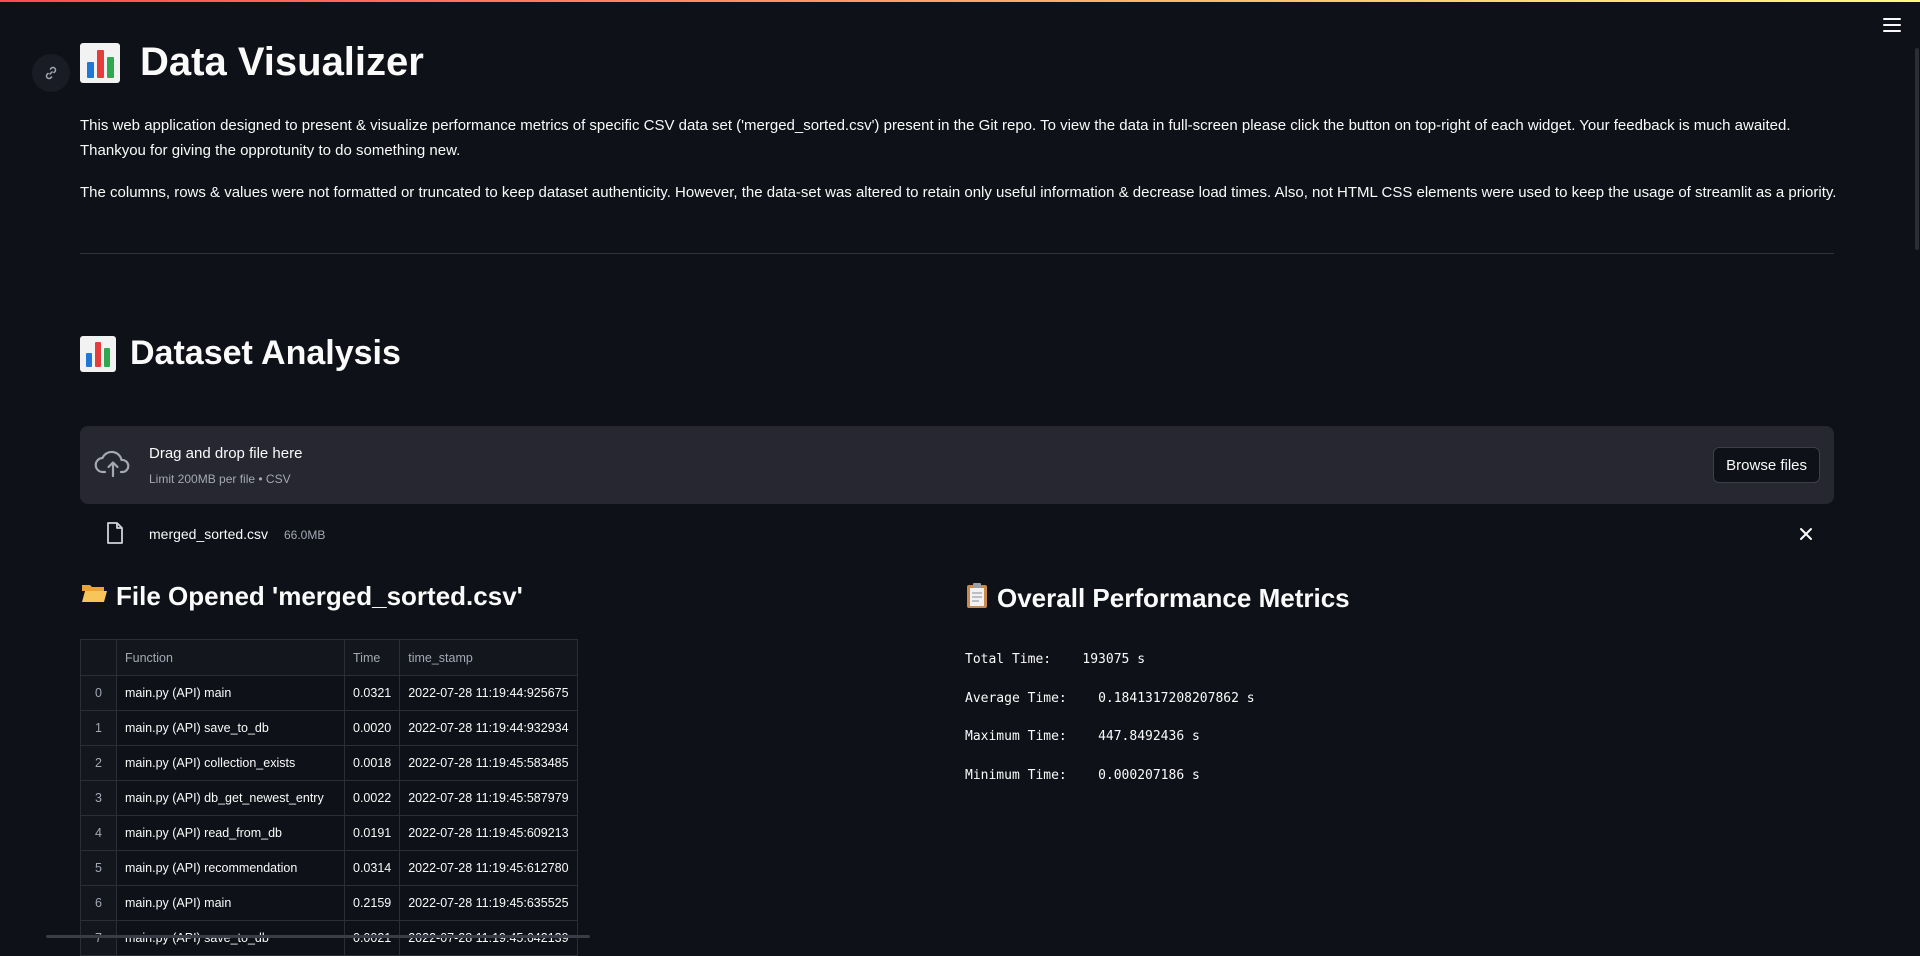  What do you see at coordinates (98, 903) in the screenshot?
I see `row-index: 6` at bounding box center [98, 903].